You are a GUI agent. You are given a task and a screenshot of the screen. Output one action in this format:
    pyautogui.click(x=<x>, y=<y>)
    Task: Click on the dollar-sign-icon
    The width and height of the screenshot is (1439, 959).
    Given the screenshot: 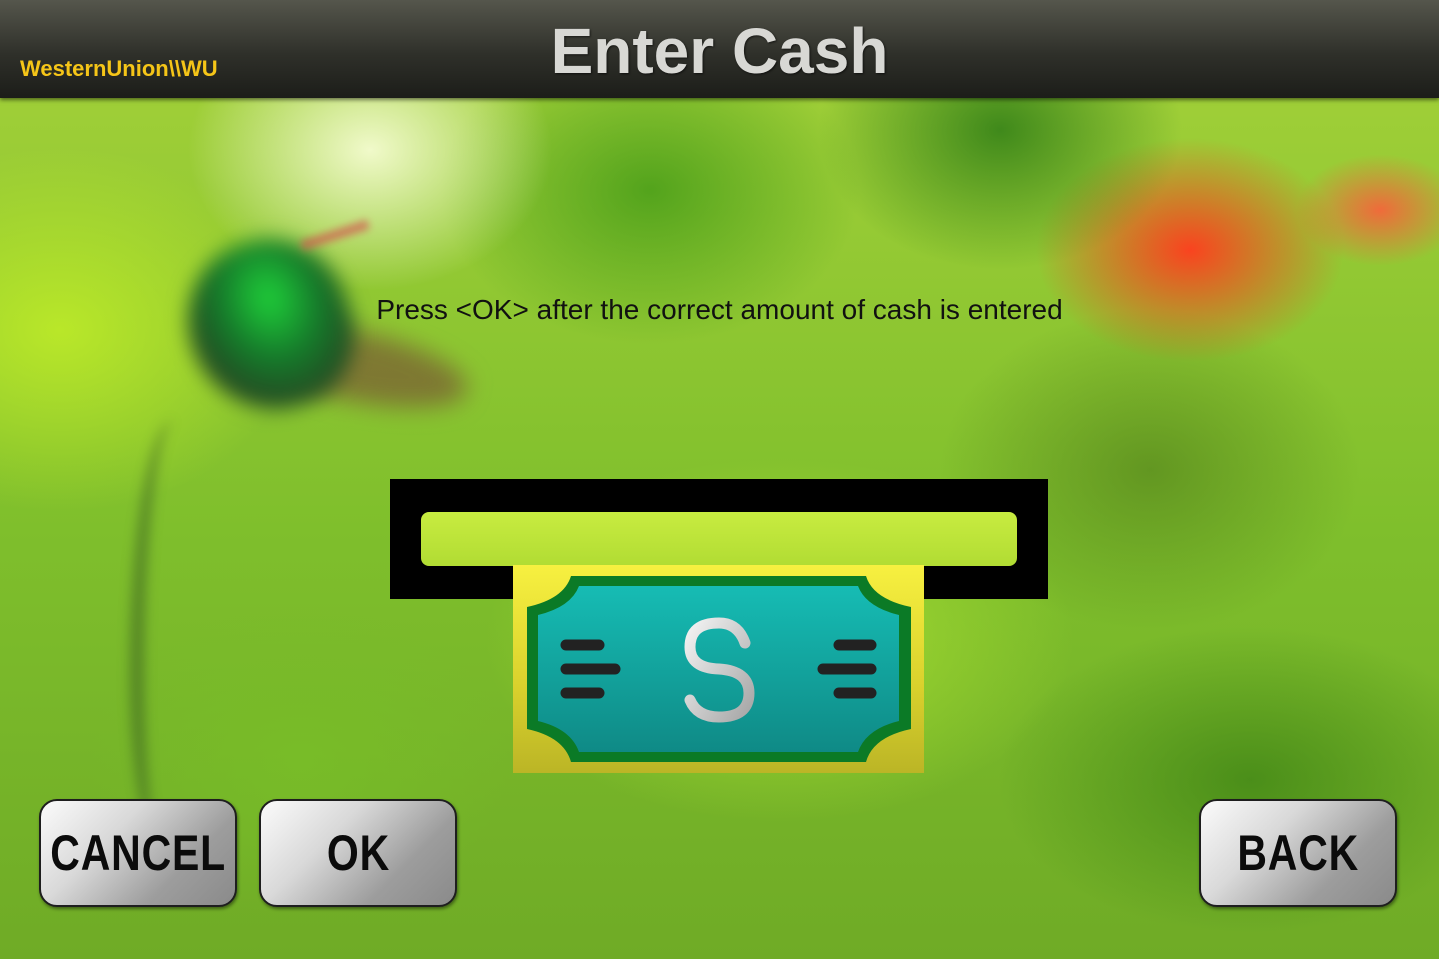 What is the action you would take?
    pyautogui.click(x=719, y=670)
    